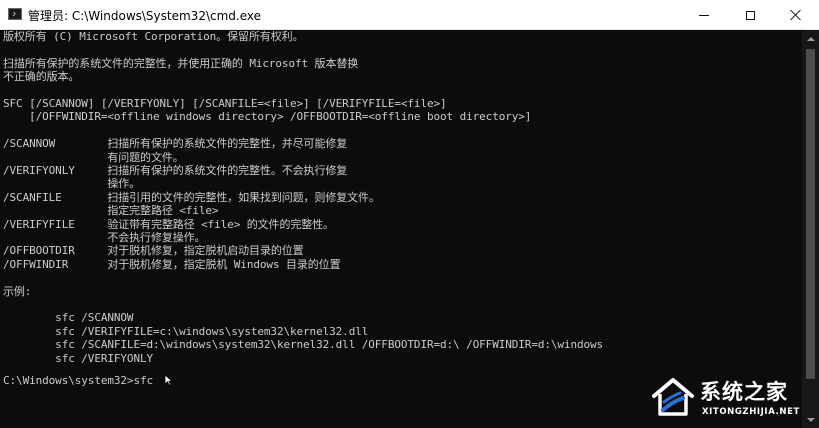 Image resolution: width=819 pixels, height=428 pixels. I want to click on scroll-up-button, so click(810, 38).